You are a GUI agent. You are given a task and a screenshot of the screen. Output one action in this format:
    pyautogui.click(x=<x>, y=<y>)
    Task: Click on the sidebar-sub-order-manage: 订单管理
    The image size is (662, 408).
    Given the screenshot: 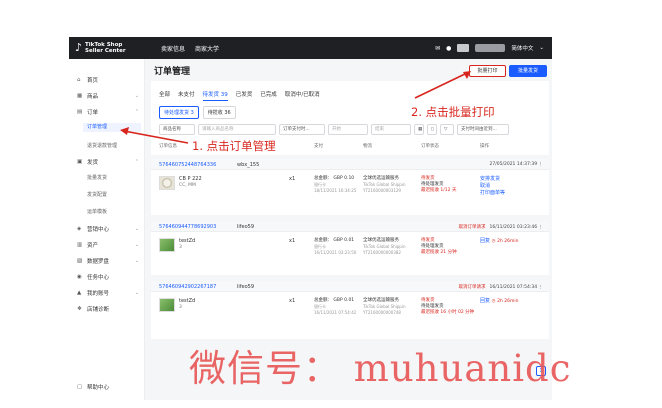 What is the action you would take?
    pyautogui.click(x=112, y=127)
    